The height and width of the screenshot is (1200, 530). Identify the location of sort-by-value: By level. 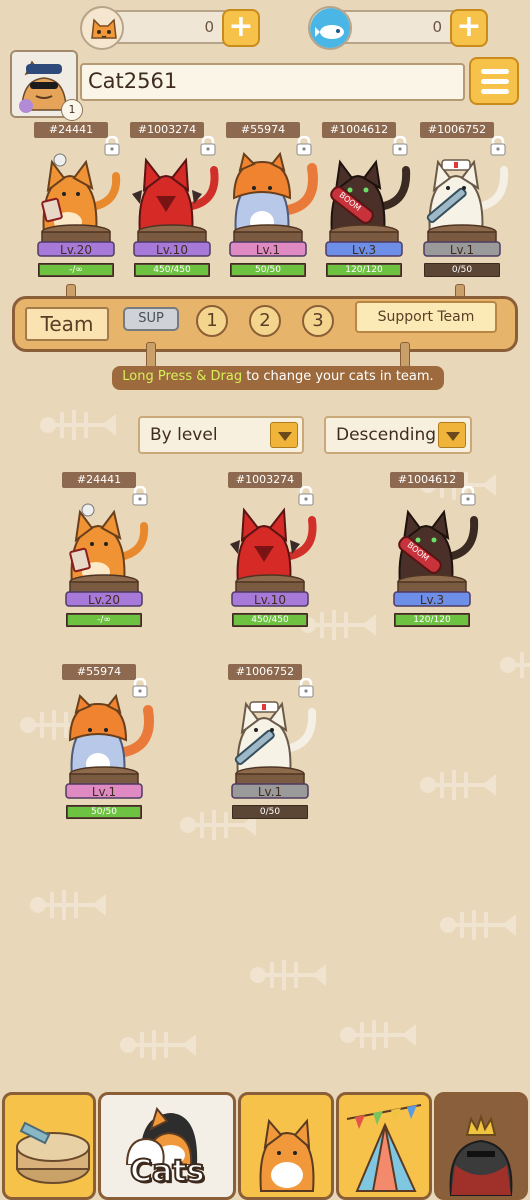
(184, 435).